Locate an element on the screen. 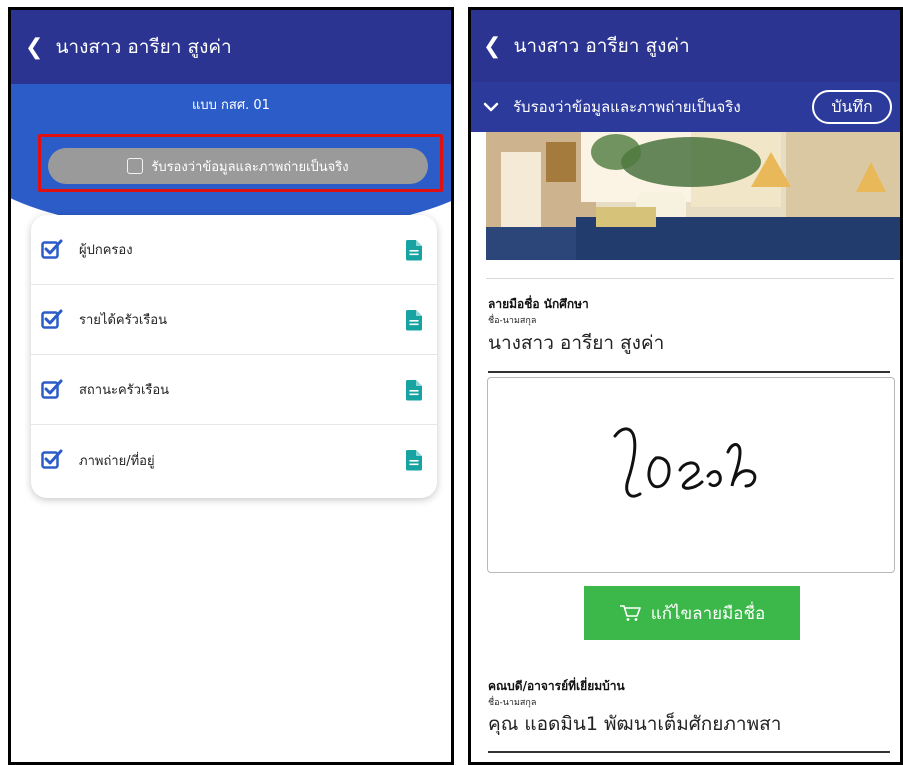 The height and width of the screenshot is (765, 903). checkbox-icon is located at coordinates (135, 166).